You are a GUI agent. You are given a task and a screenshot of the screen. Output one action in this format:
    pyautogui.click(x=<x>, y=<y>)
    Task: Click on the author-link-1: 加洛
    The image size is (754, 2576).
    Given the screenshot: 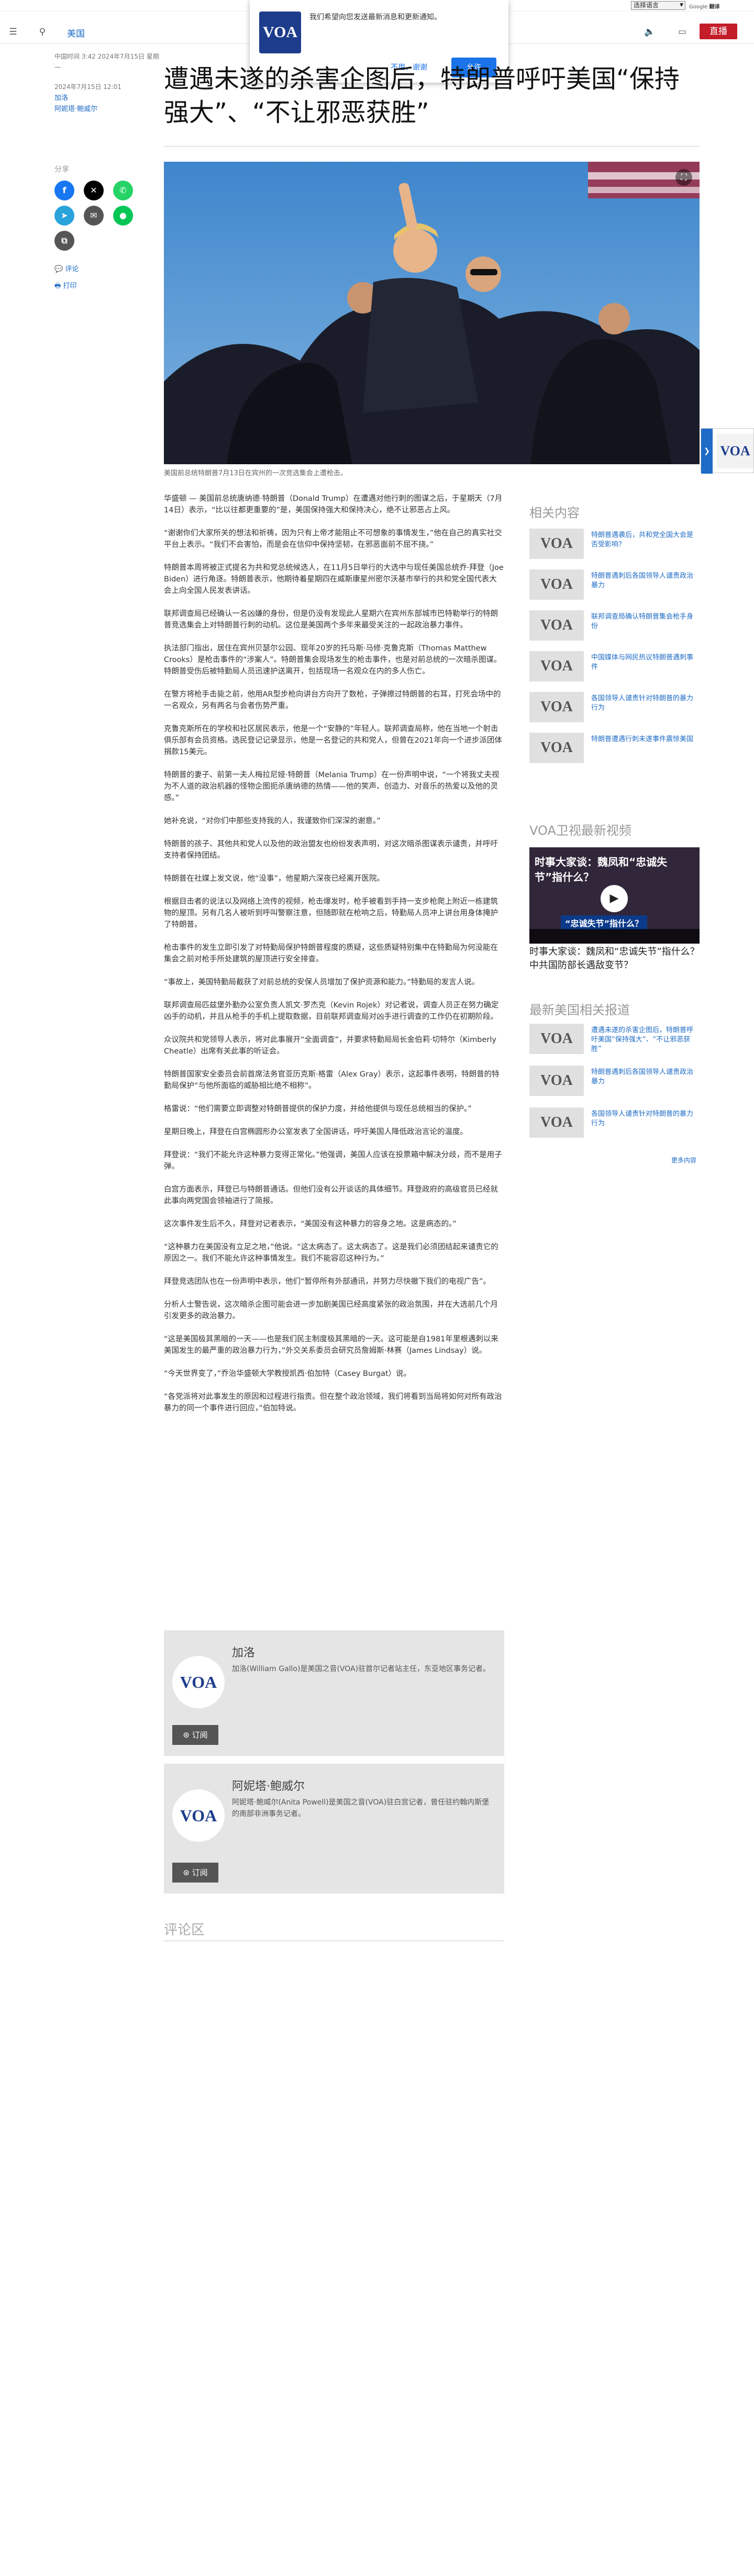 What is the action you would take?
    pyautogui.click(x=107, y=98)
    